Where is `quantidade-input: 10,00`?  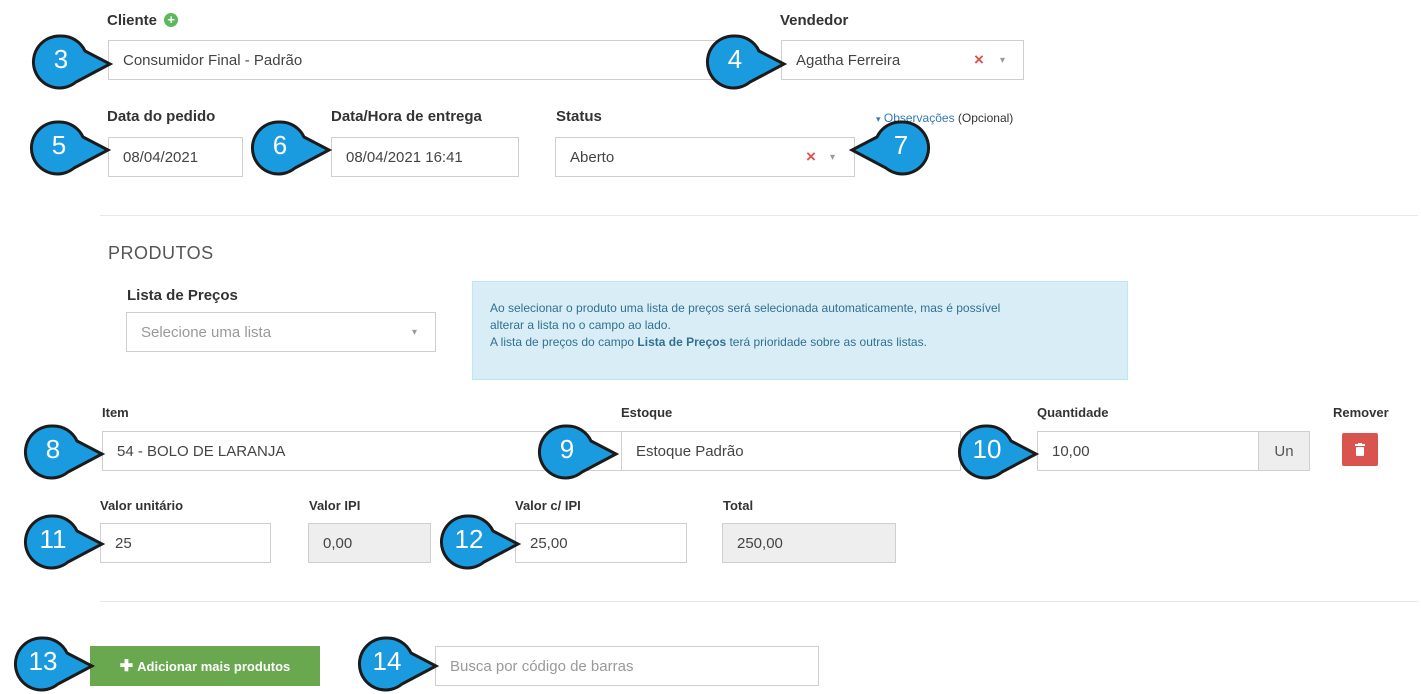 quantidade-input: 10,00 is located at coordinates (1148, 451).